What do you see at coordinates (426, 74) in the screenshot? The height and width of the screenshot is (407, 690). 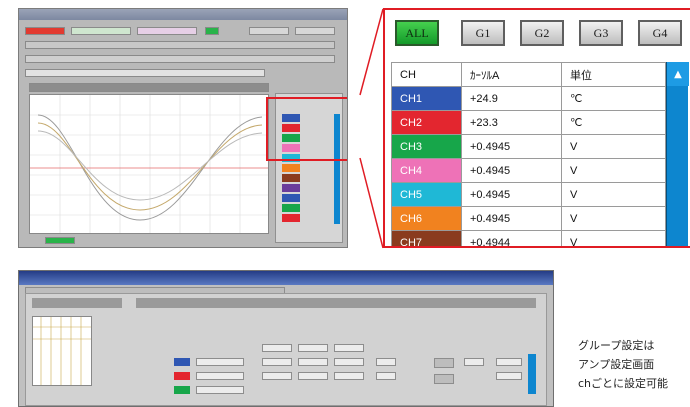 I see `header-ch: CH` at bounding box center [426, 74].